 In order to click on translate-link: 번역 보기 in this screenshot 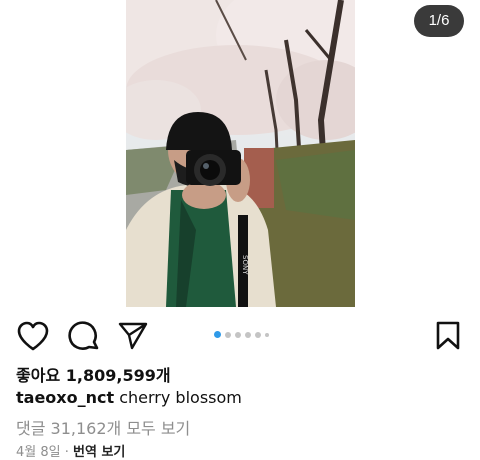, I will do `click(99, 452)`.